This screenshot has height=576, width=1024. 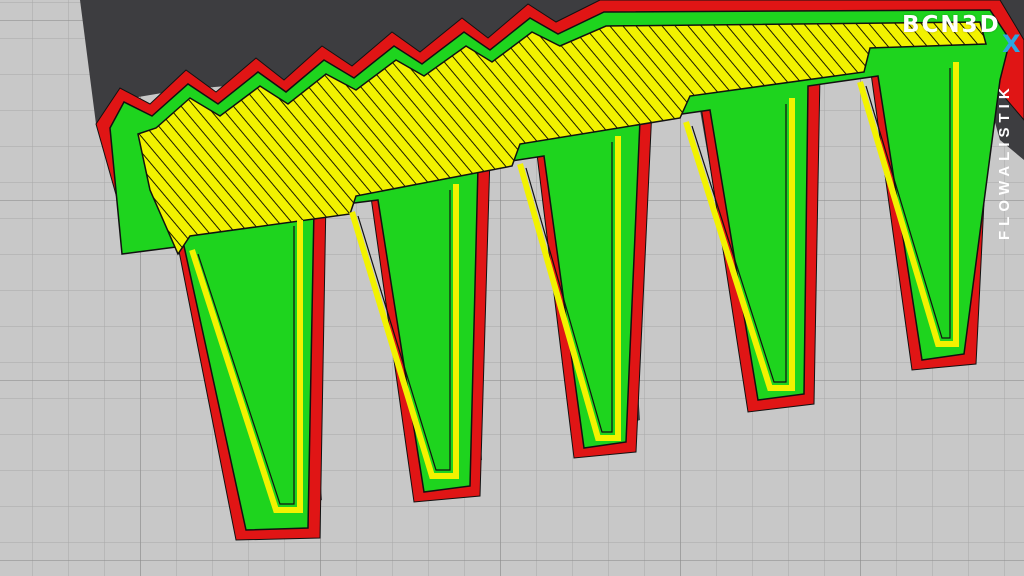 I want to click on brand-logo-mark: X, so click(x=1011, y=44).